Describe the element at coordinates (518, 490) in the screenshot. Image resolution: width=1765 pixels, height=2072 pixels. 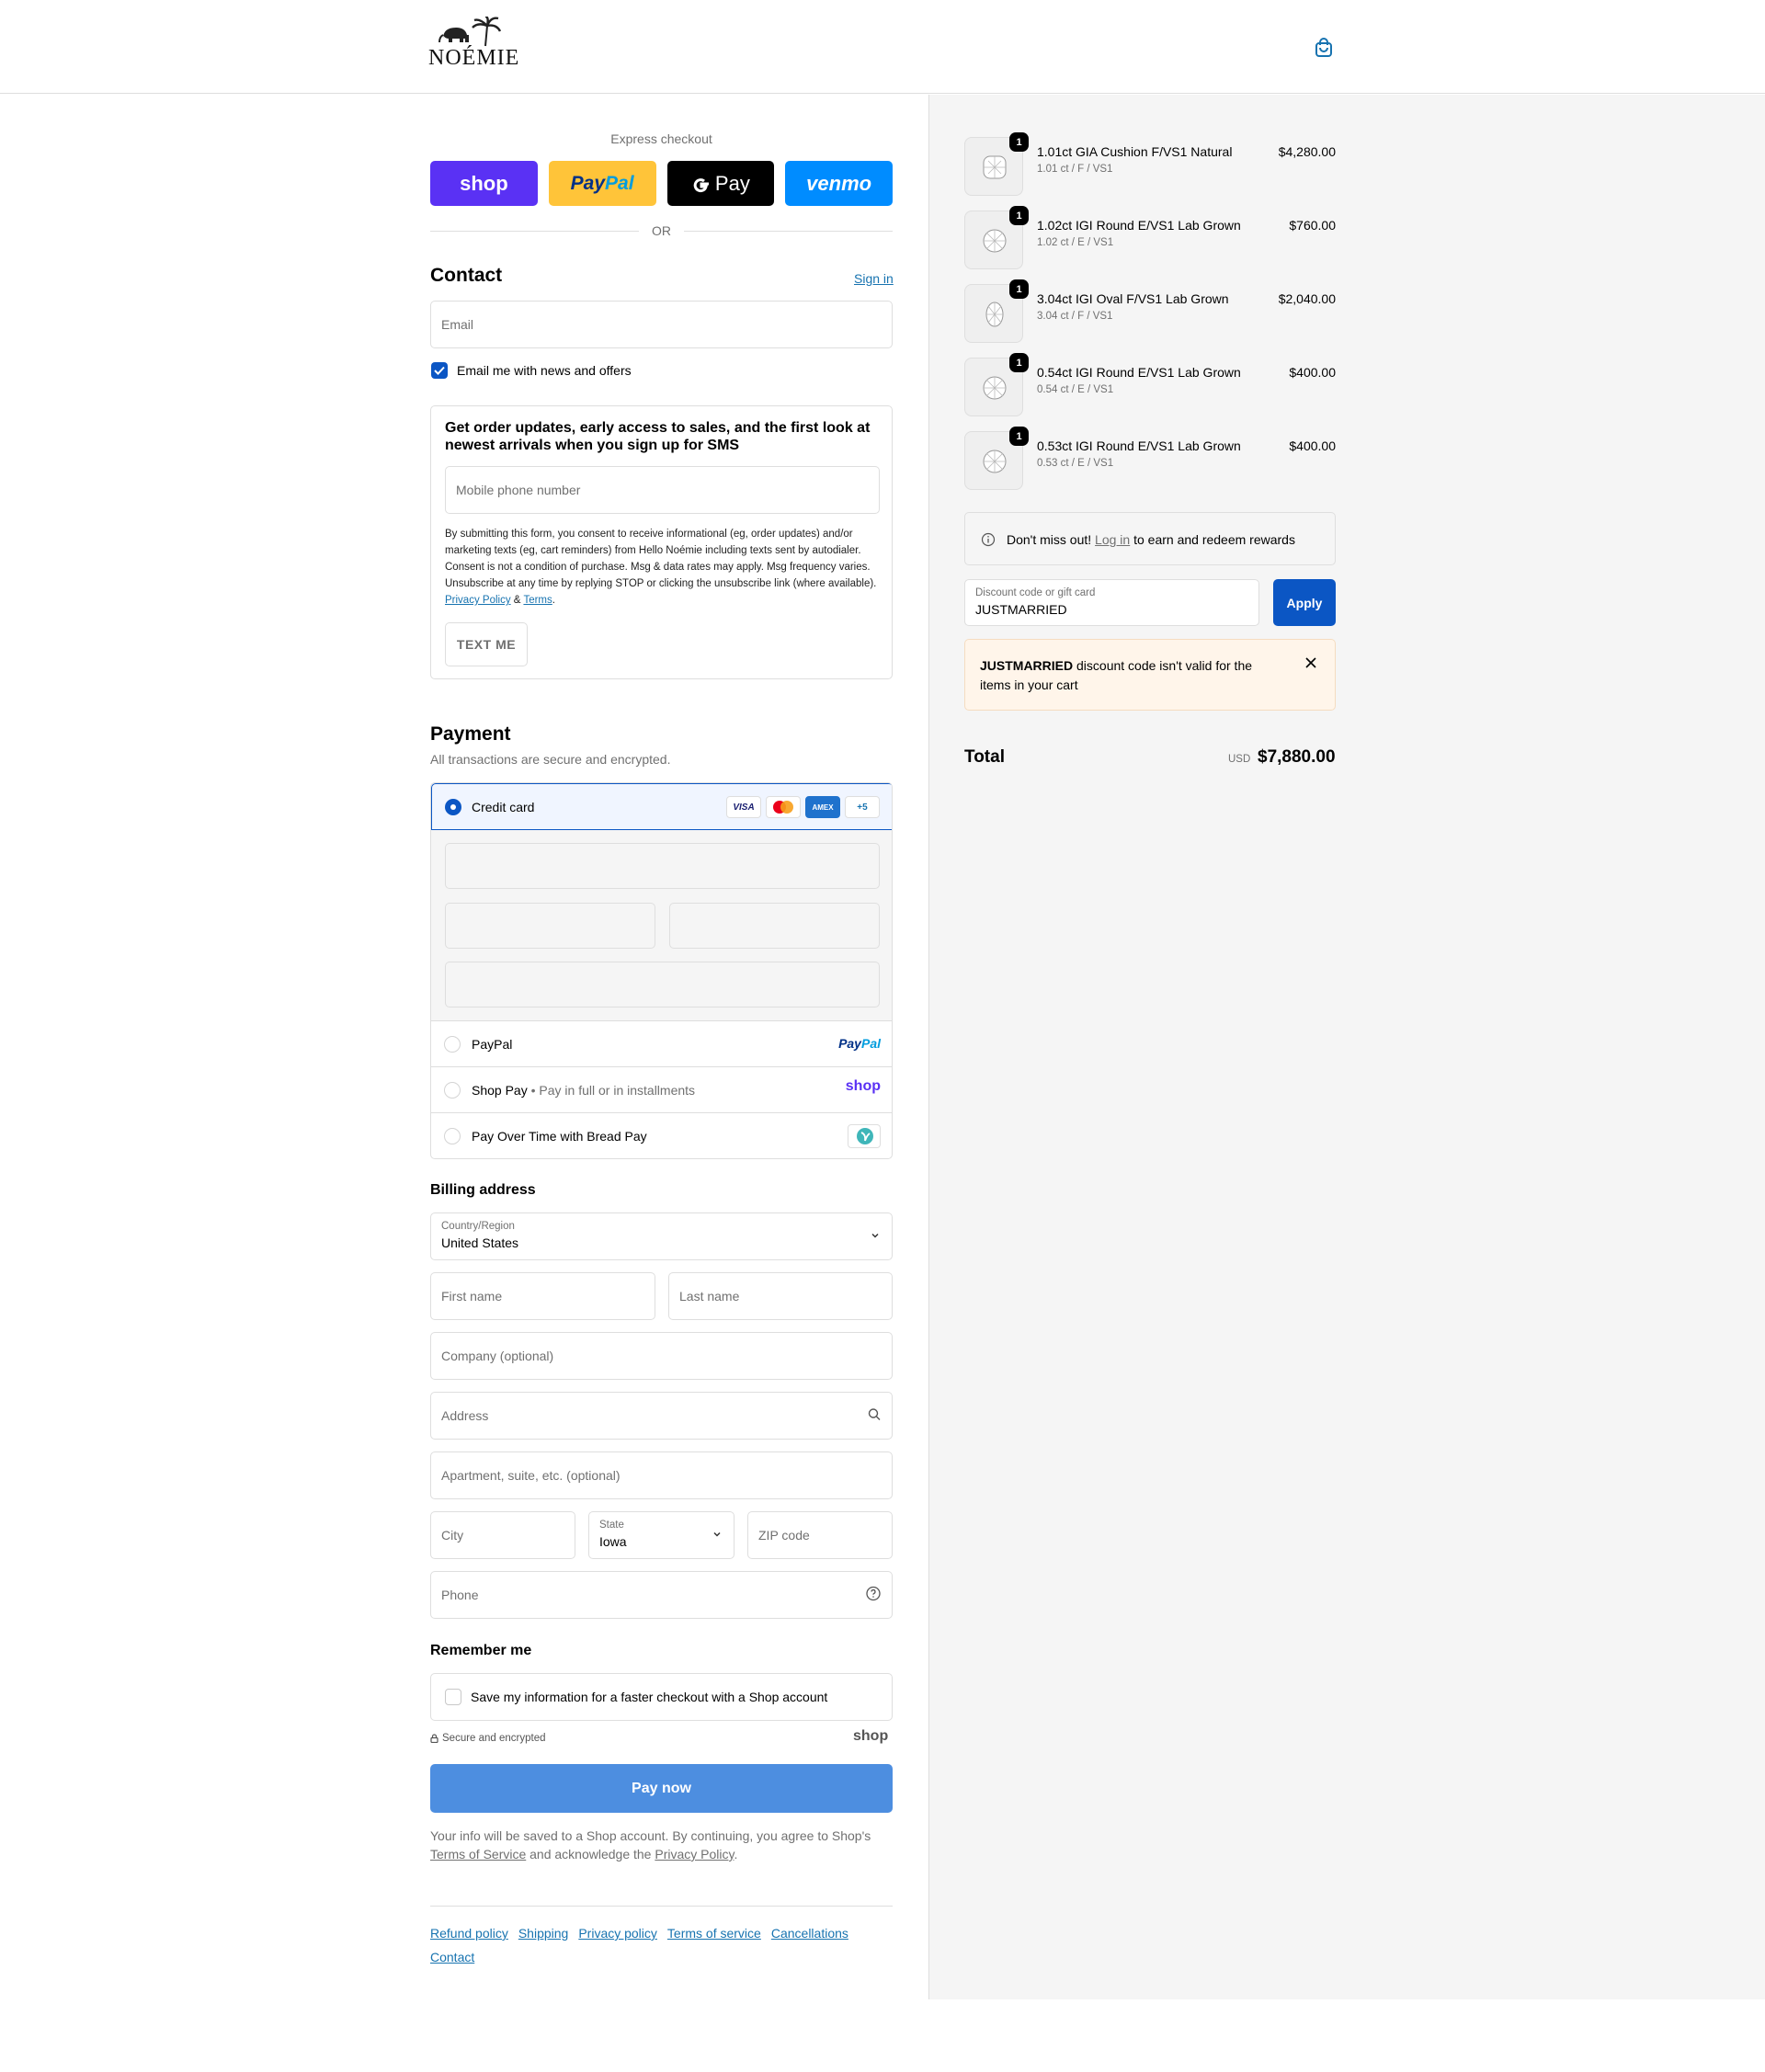
I see `mobile-phone-placeholder: Mobile phone number` at that location.